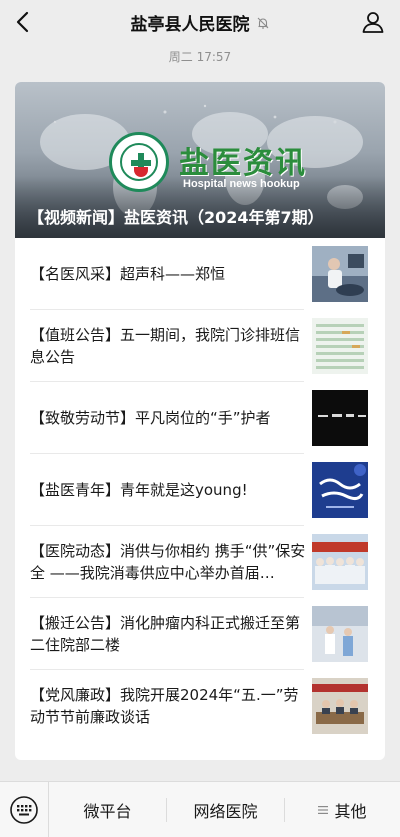 This screenshot has height=837, width=400. What do you see at coordinates (141, 172) in the screenshot?
I see `logo-heart` at bounding box center [141, 172].